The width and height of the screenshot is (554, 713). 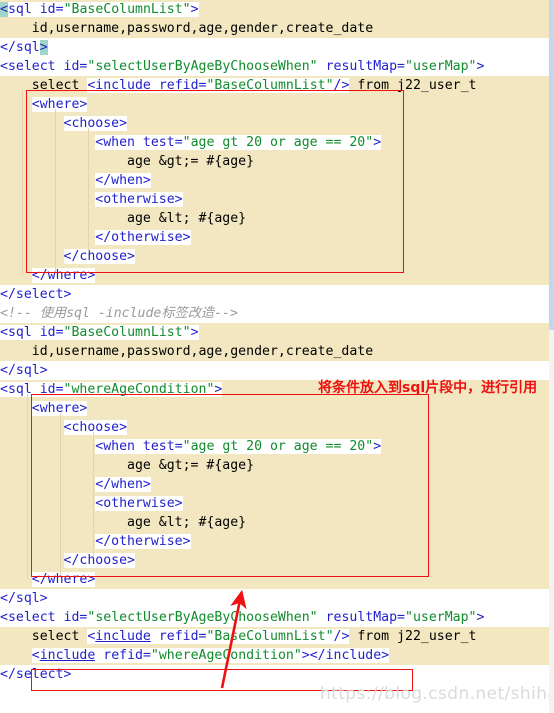 What do you see at coordinates (437, 694) in the screenshot?
I see `csdn-watermark: https://blog.csdn.net/shihao1998` at bounding box center [437, 694].